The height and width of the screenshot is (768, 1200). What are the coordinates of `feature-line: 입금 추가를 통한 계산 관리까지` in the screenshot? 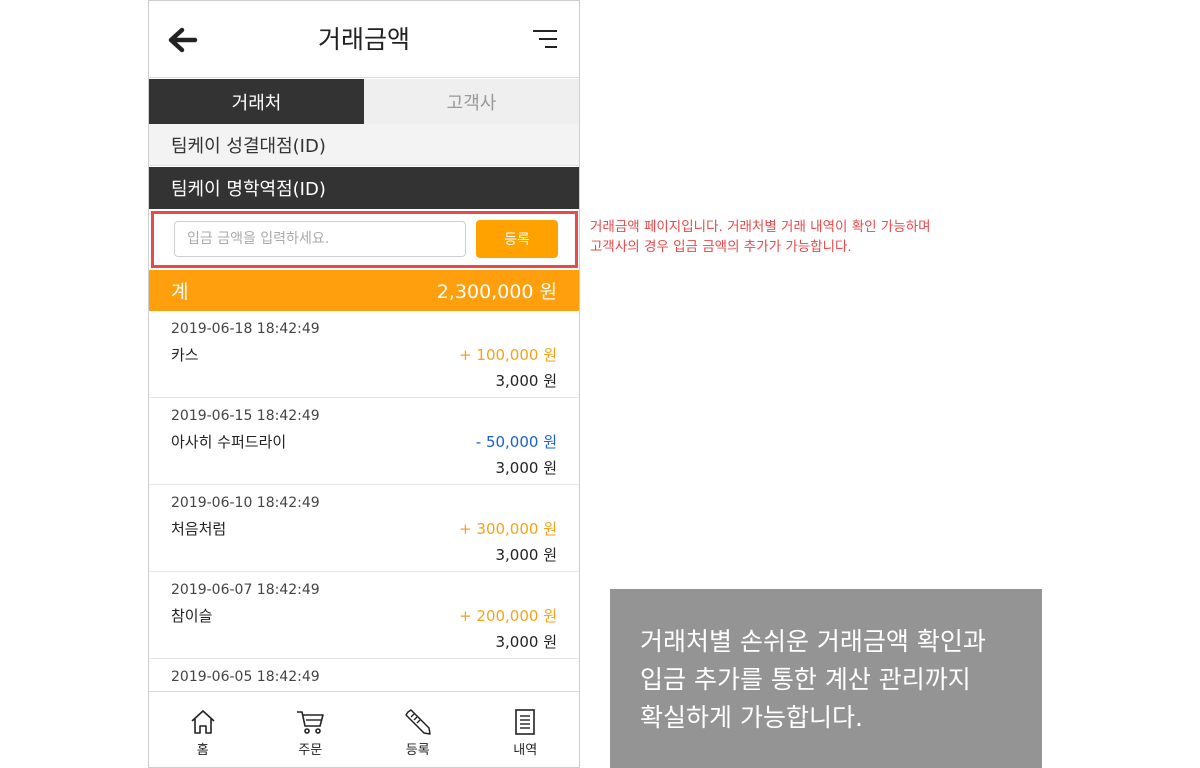 It's located at (805, 679).